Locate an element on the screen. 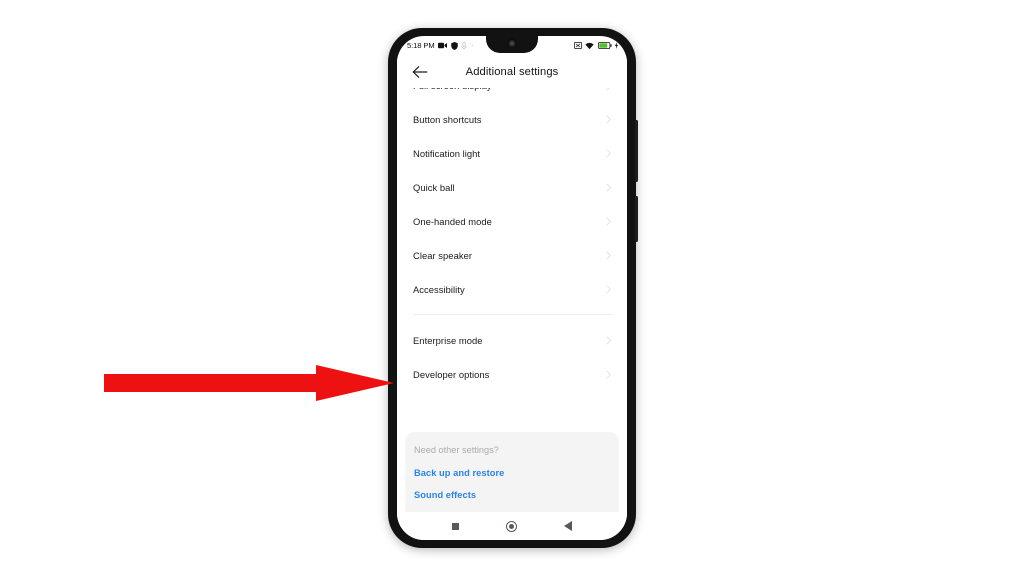 The width and height of the screenshot is (1024, 576). list-item-developer-options: Developer options is located at coordinates (512, 374).